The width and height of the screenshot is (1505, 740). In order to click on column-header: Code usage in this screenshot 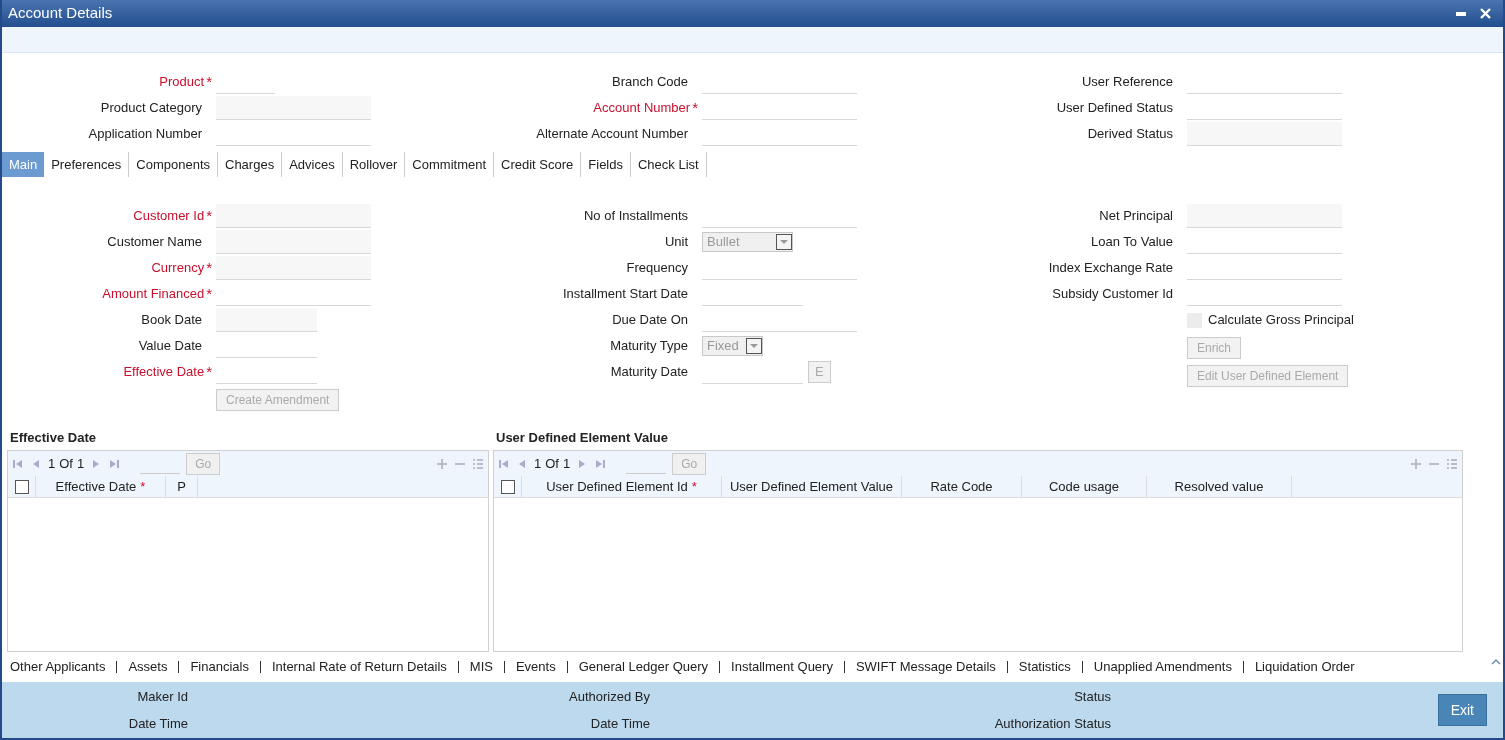, I will do `click(1084, 486)`.